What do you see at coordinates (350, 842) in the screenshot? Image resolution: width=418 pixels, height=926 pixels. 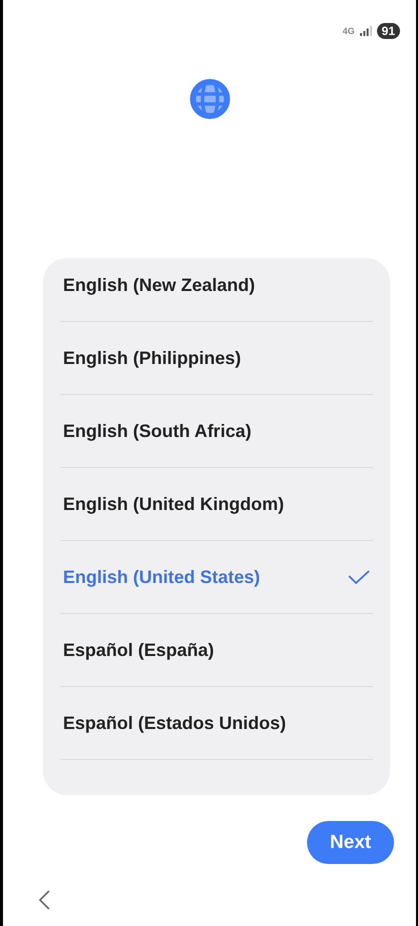 I see `next-button: Next` at bounding box center [350, 842].